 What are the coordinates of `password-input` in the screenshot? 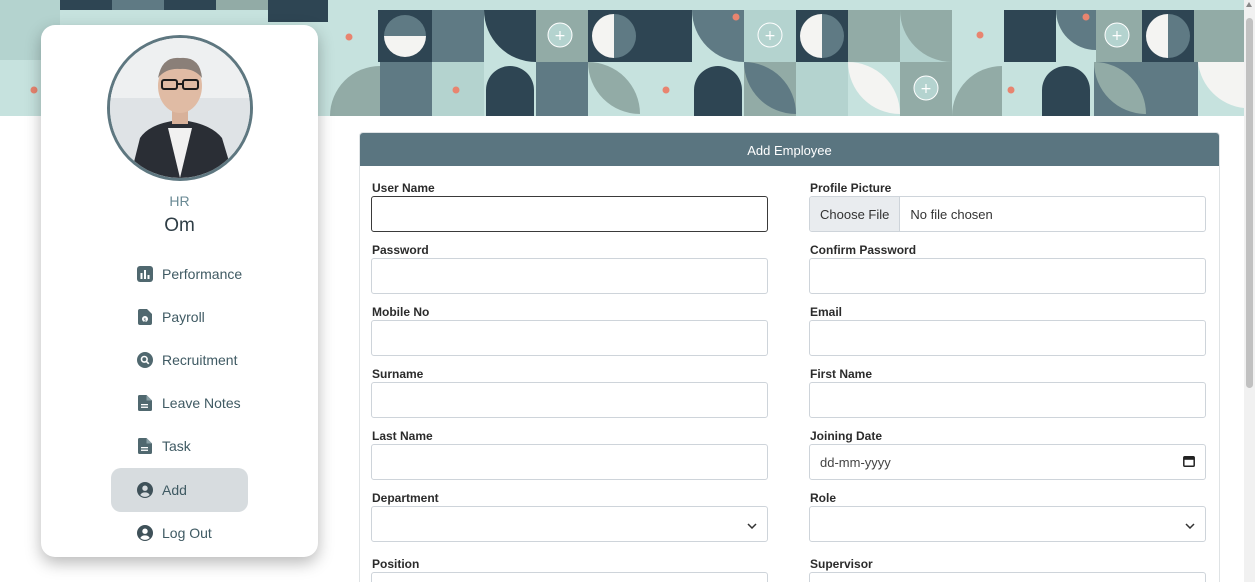 It's located at (569, 276).